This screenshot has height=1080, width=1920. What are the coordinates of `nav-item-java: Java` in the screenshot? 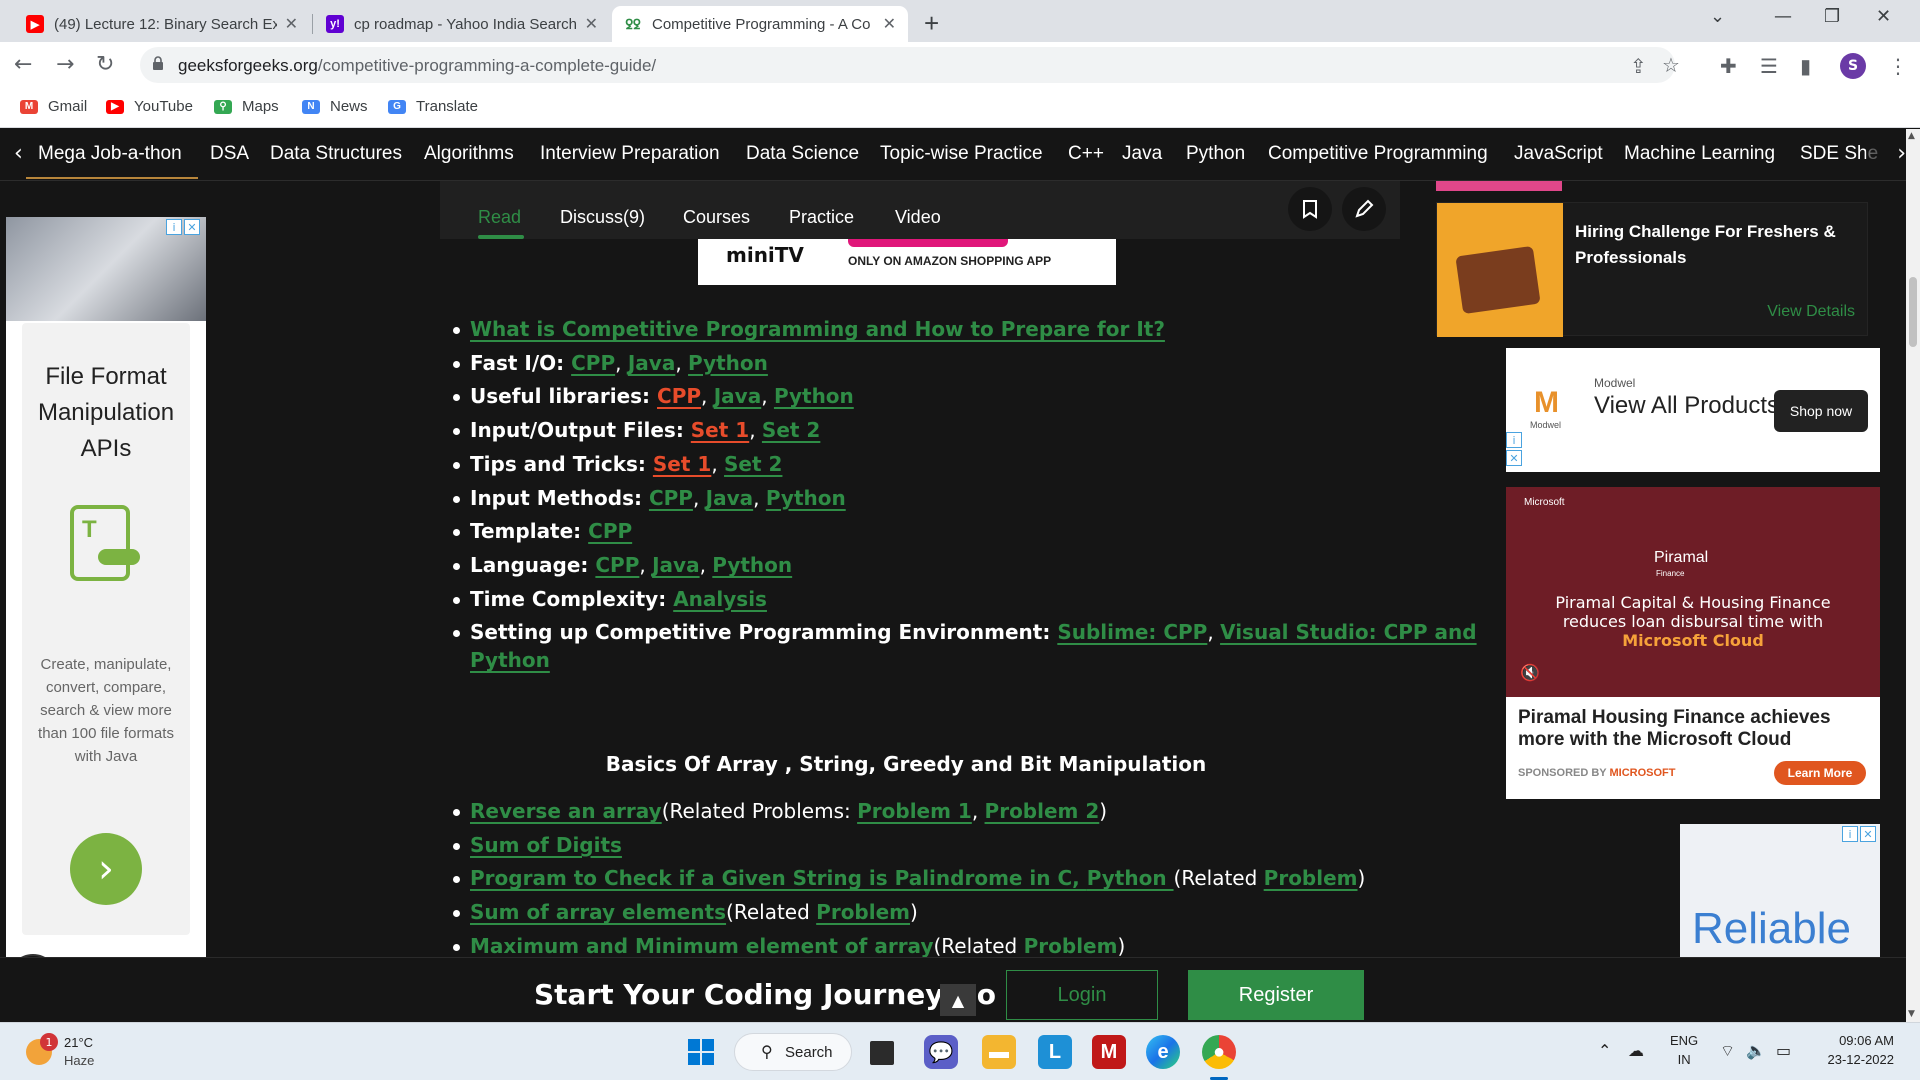 It's located at (1142, 154).